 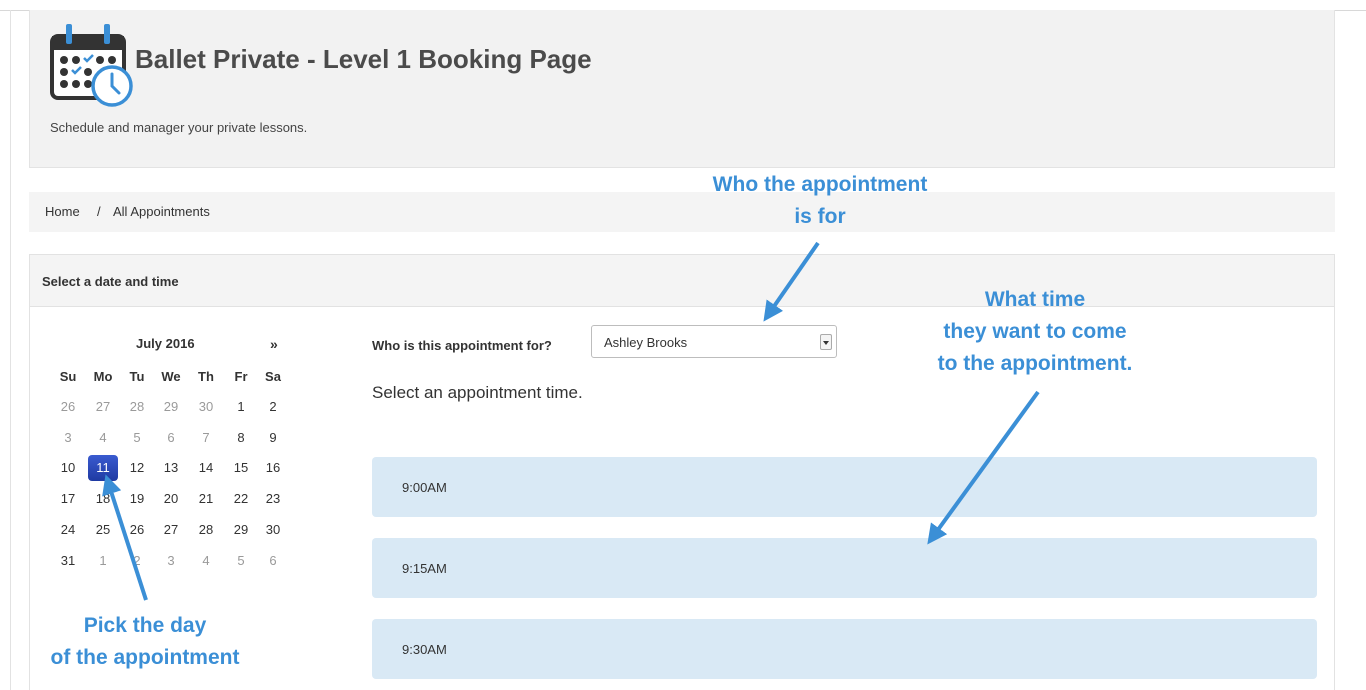 I want to click on annotation-arrow-time, so click(x=983, y=467).